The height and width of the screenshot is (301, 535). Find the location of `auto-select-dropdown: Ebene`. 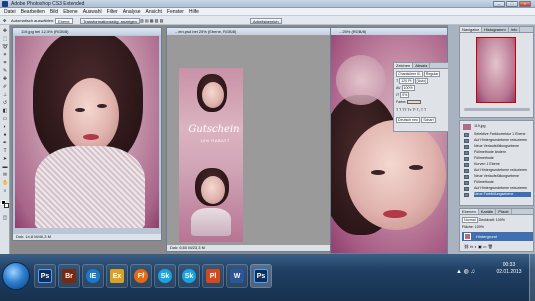

auto-select-dropdown: Ebene is located at coordinates (64, 21).